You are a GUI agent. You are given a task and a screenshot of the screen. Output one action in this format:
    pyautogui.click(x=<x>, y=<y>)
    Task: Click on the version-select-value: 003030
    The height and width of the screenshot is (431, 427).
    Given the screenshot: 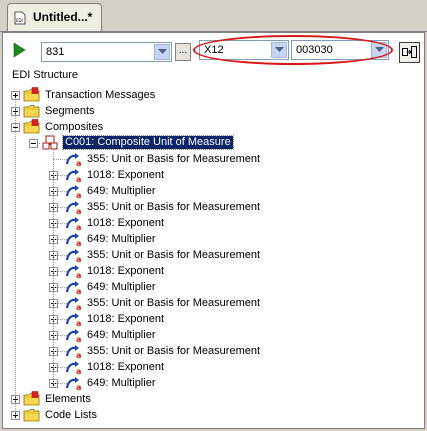 What is the action you would take?
    pyautogui.click(x=314, y=50)
    